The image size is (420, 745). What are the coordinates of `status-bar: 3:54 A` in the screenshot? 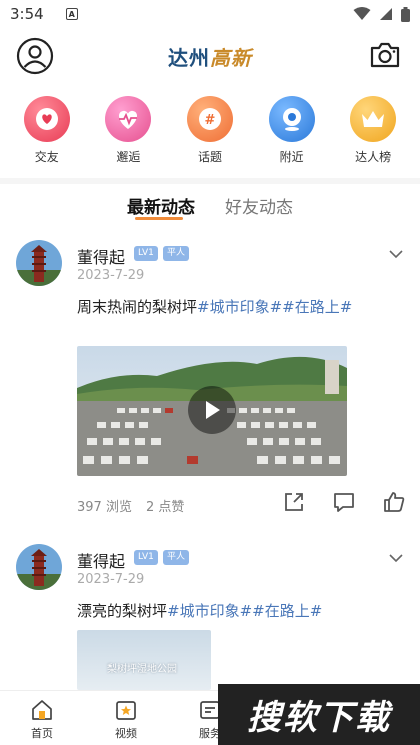 It's located at (210, 14).